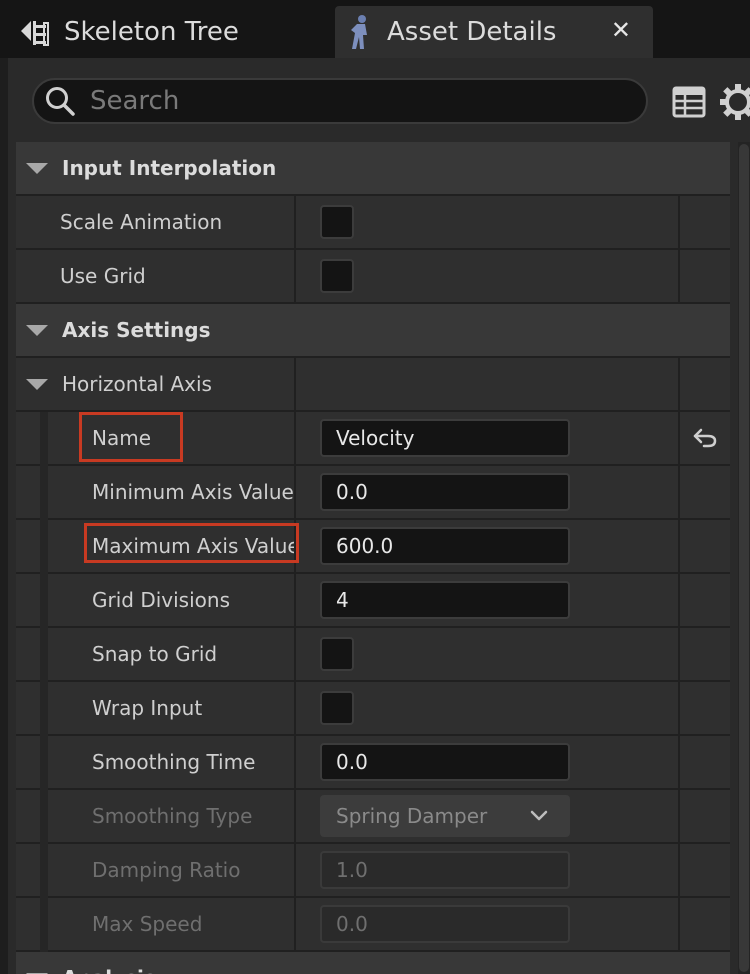 The height and width of the screenshot is (974, 750). I want to click on tab-label: Skeleton Tree, so click(151, 32).